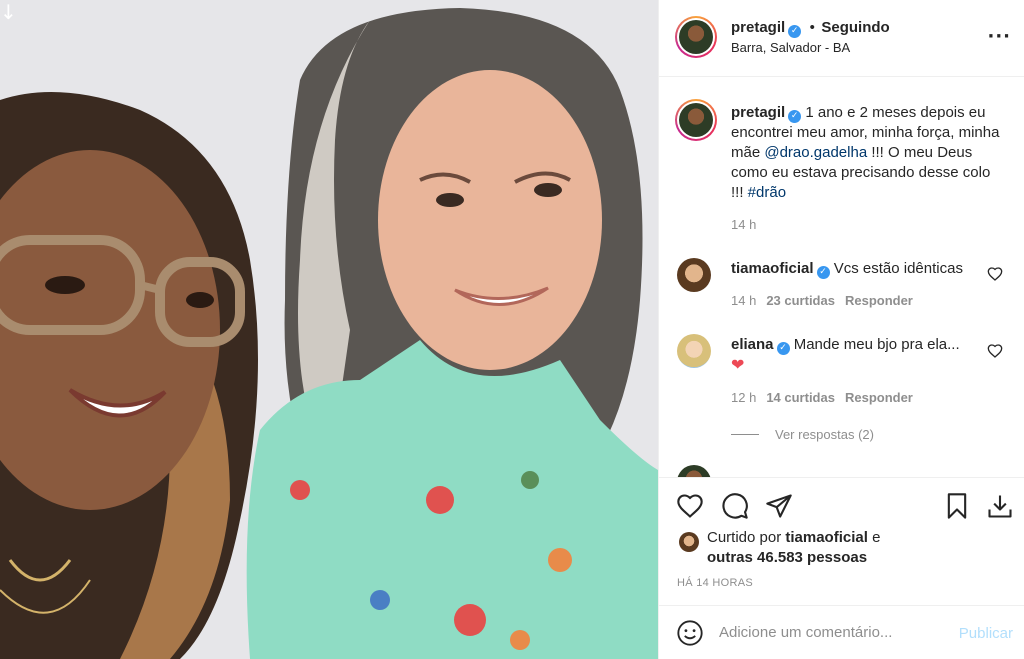 The height and width of the screenshot is (659, 1024). I want to click on emoji-icon, so click(690, 633).